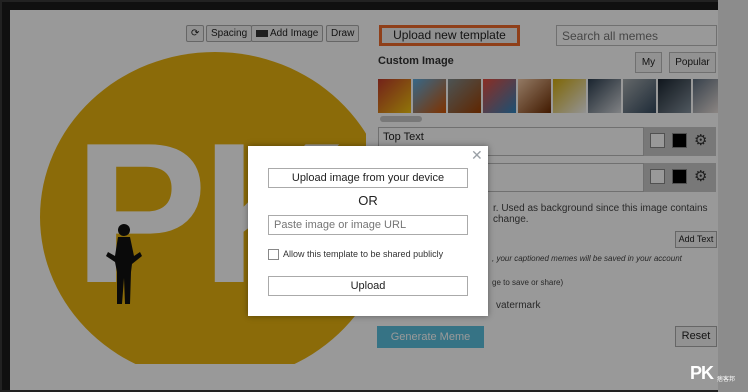  Describe the element at coordinates (702, 373) in the screenshot. I see `pk-logo-text: PK` at that location.